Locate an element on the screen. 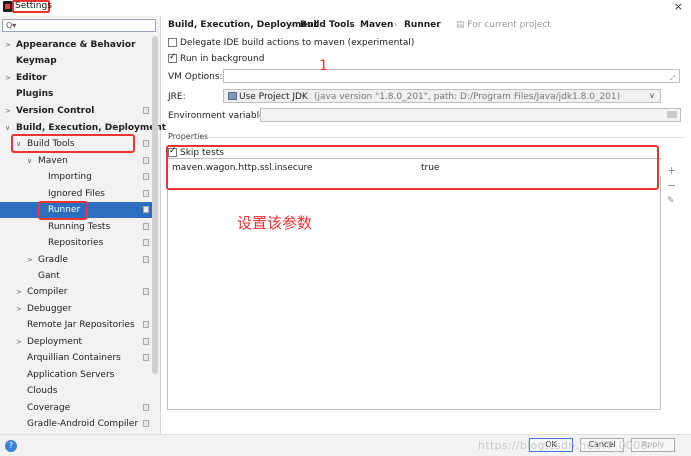 The image size is (691, 456). annotation-note: 设置该参数 is located at coordinates (275, 223).